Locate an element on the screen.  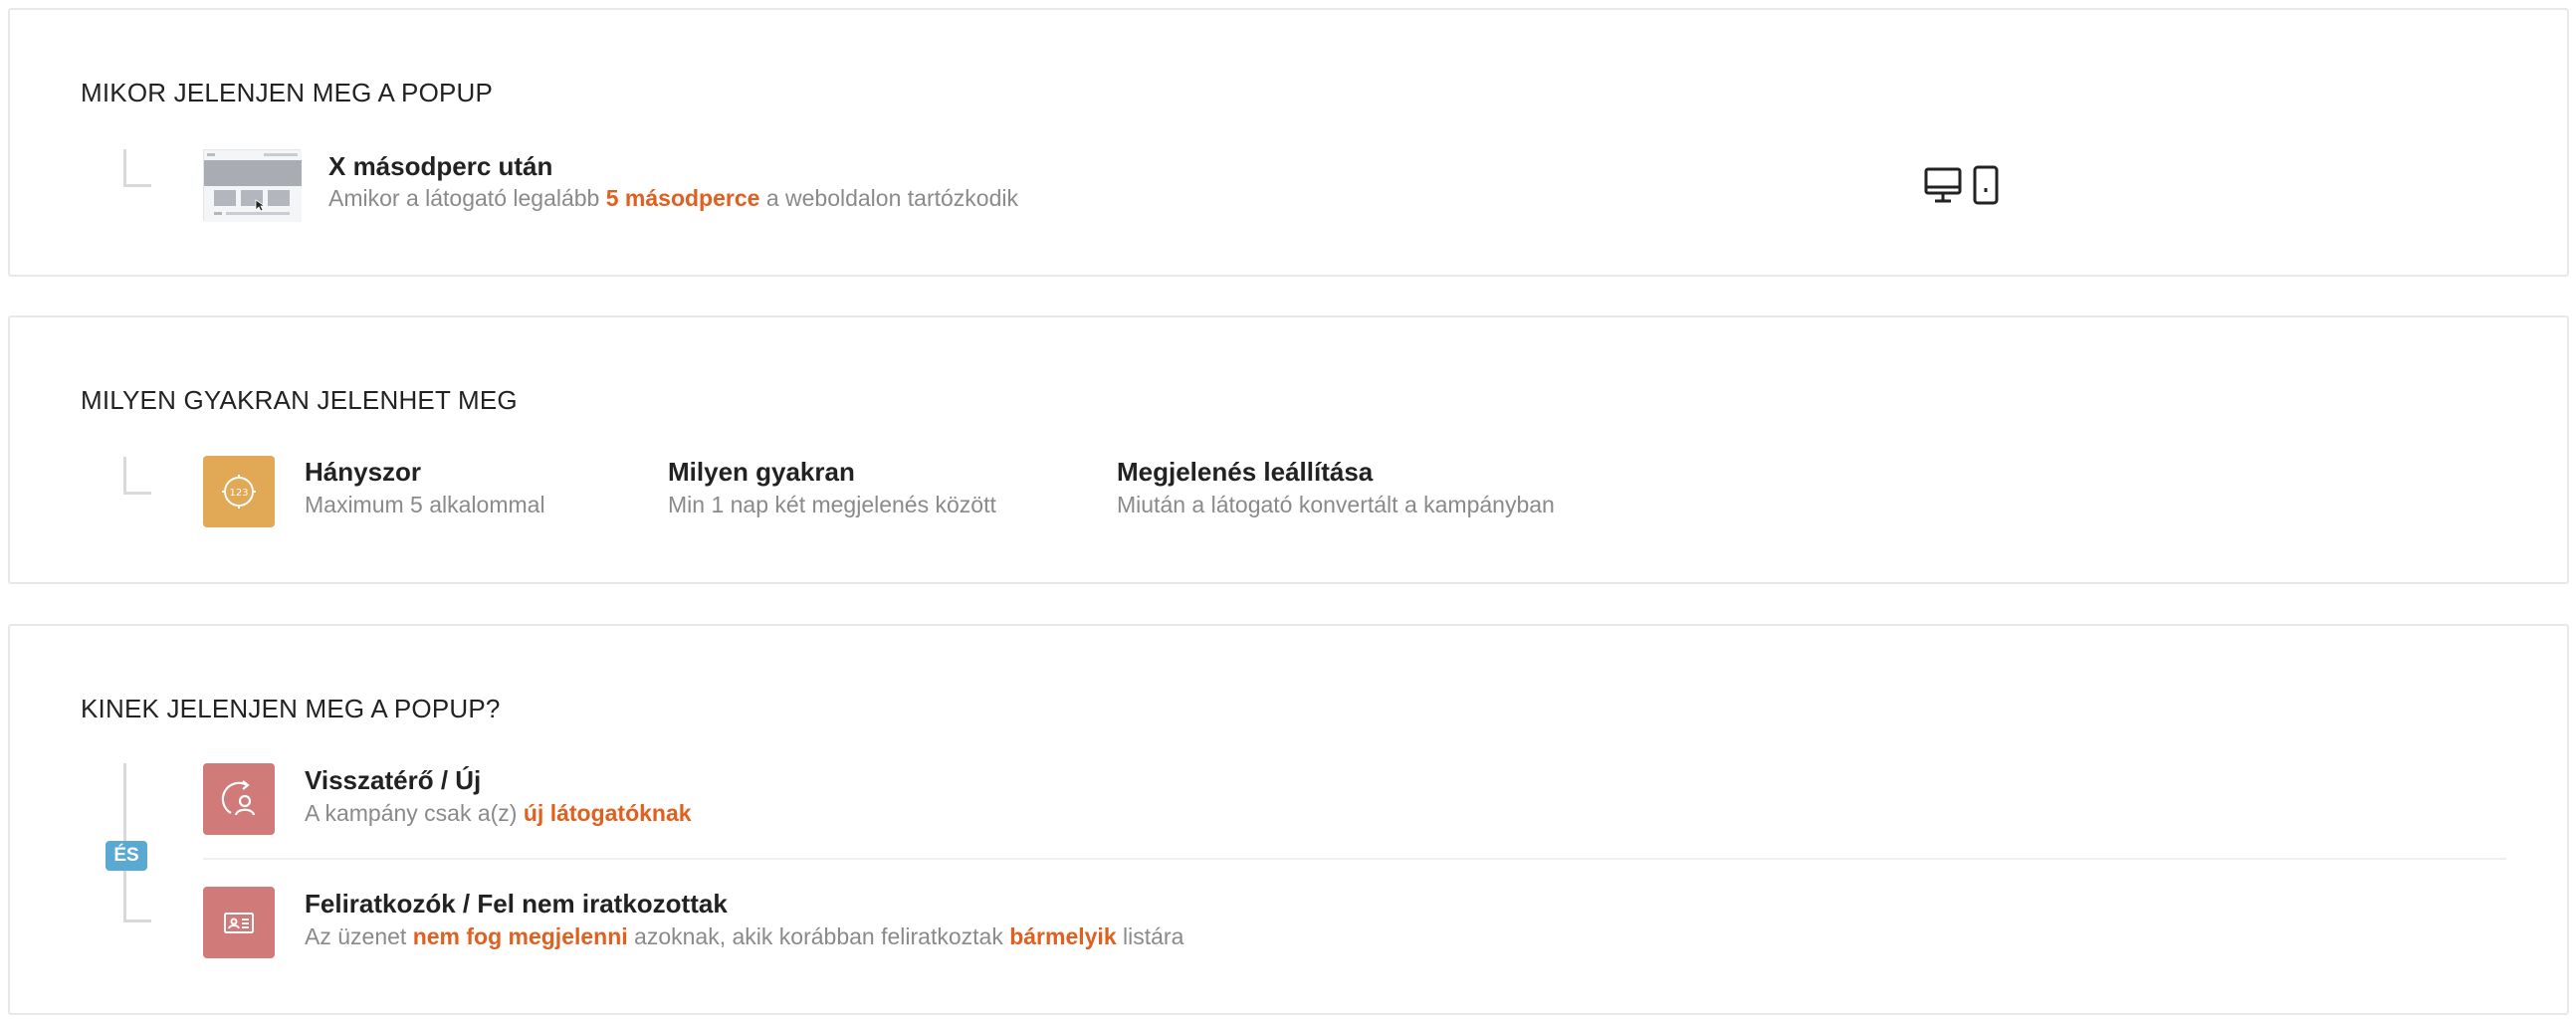
counter-123-icon: 123 is located at coordinates (239, 491).